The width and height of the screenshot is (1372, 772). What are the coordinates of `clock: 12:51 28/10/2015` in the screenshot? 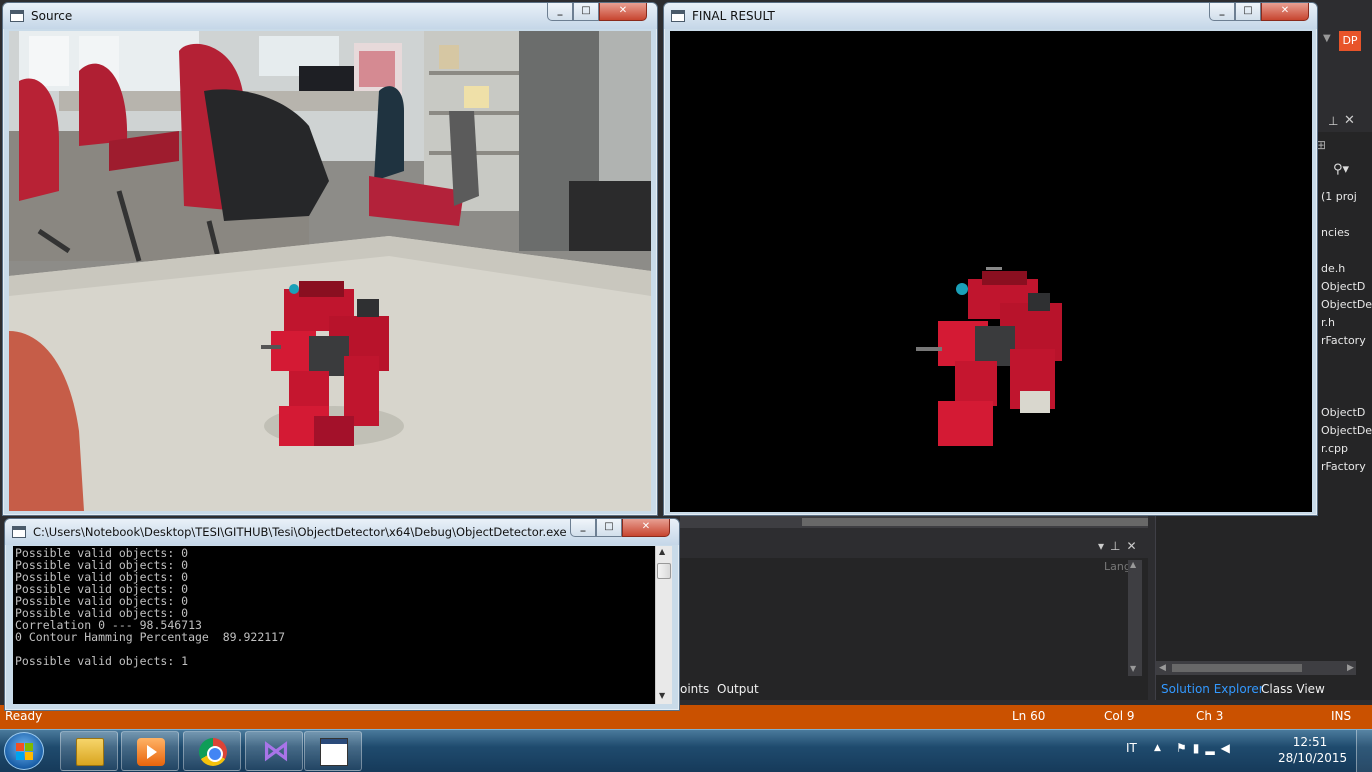 It's located at (1313, 750).